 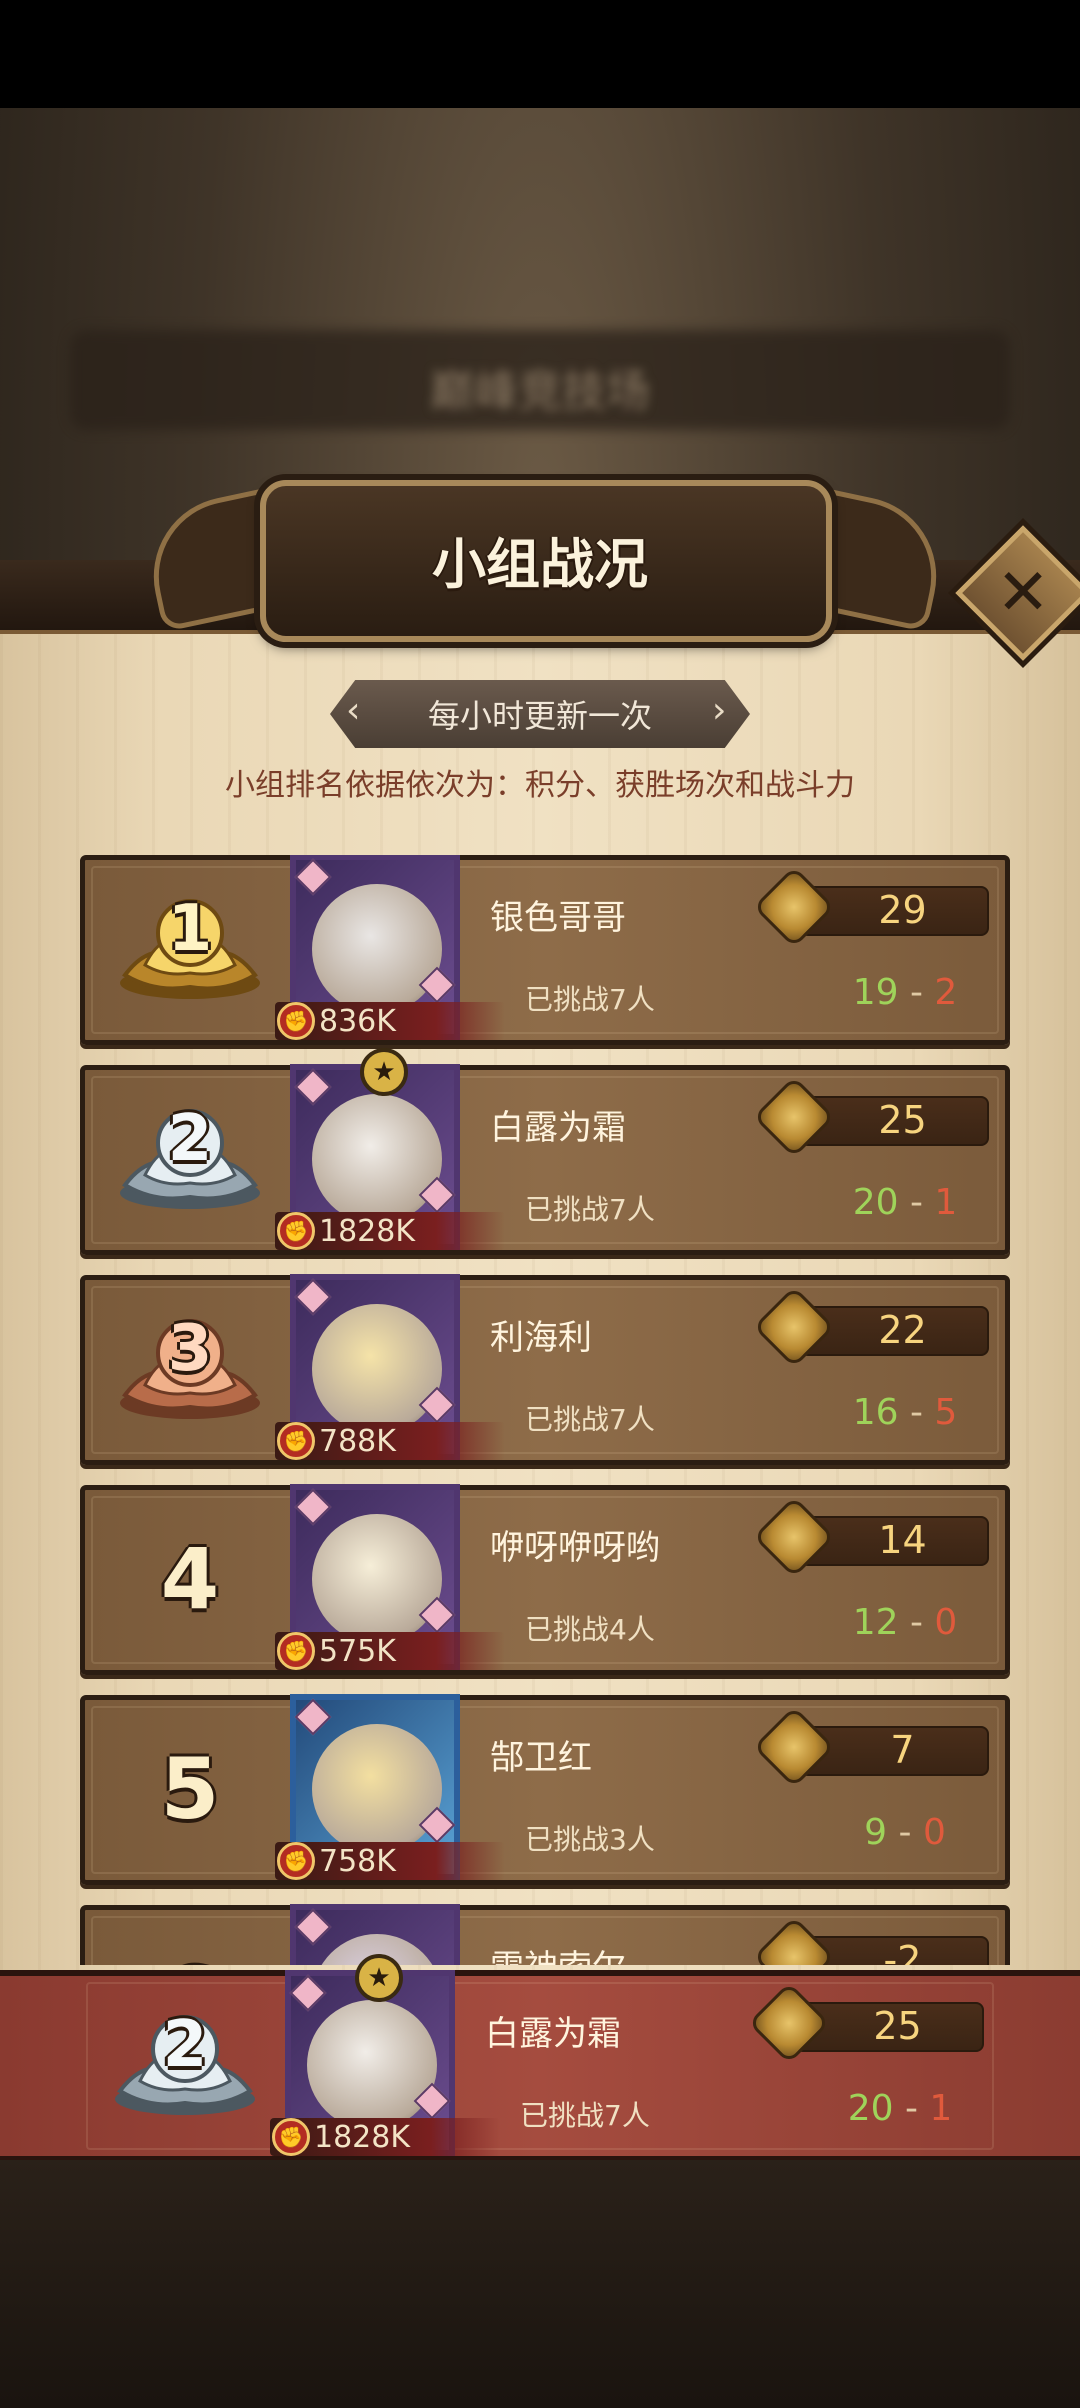 What do you see at coordinates (590, 1629) in the screenshot?
I see `challenged-count: 已挑战4人` at bounding box center [590, 1629].